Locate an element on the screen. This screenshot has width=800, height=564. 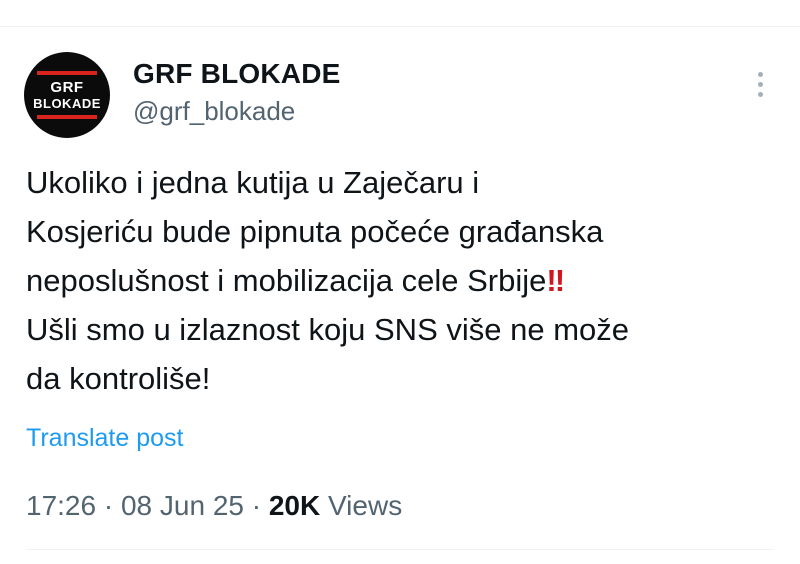
translate-post-link: Translate post is located at coordinates (104, 438).